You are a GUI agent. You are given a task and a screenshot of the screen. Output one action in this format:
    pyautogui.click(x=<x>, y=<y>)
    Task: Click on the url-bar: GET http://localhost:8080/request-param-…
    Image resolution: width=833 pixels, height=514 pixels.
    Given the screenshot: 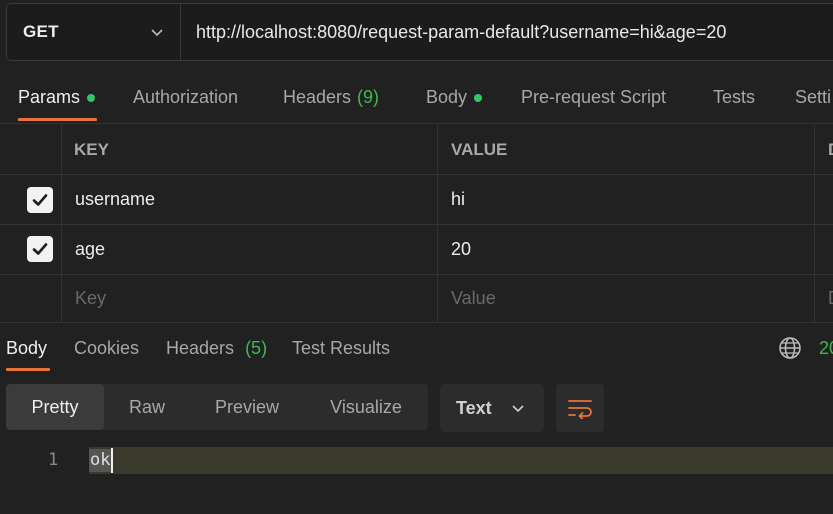 What is the action you would take?
    pyautogui.click(x=419, y=32)
    